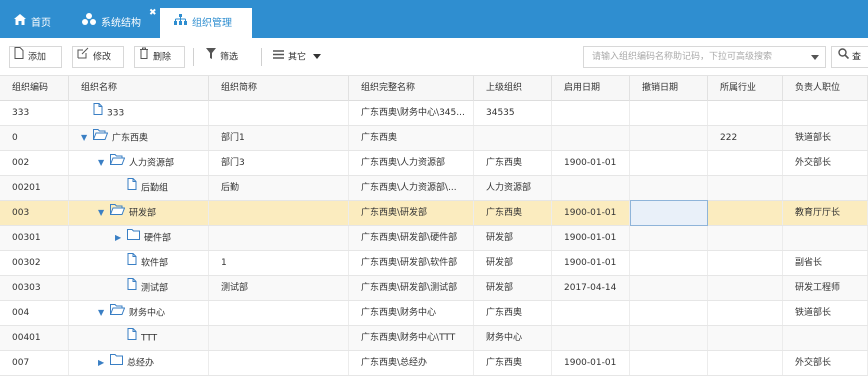 This screenshot has width=868, height=385. Describe the element at coordinates (139, 88) in the screenshot. I see `header-col-name: 组织名称` at that location.